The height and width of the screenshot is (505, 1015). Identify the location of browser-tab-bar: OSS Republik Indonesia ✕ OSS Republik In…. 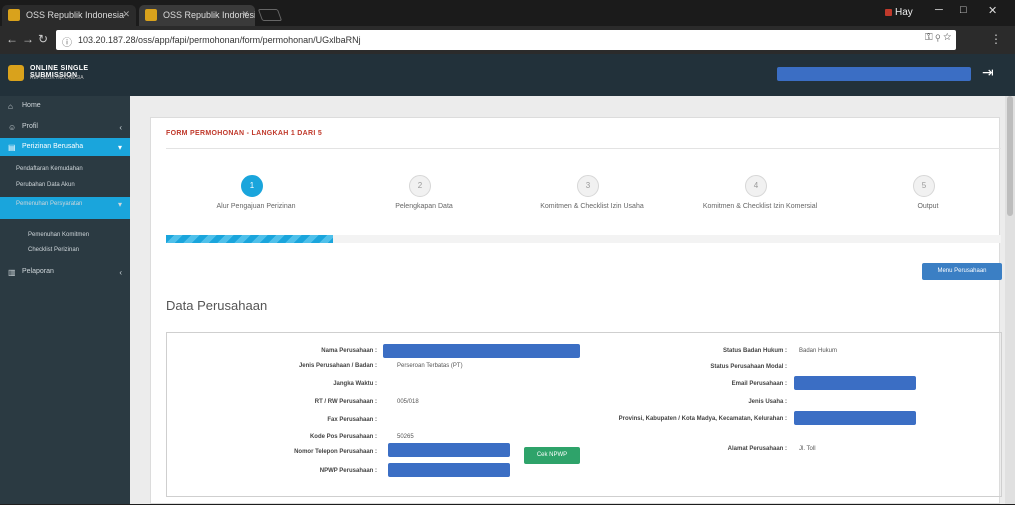
(507, 13).